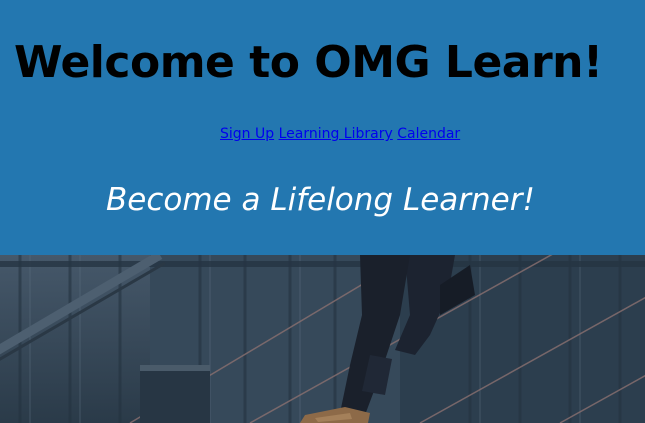 The image size is (645, 423). I want to click on page-title: Welcome to OMG Learn!, so click(308, 62).